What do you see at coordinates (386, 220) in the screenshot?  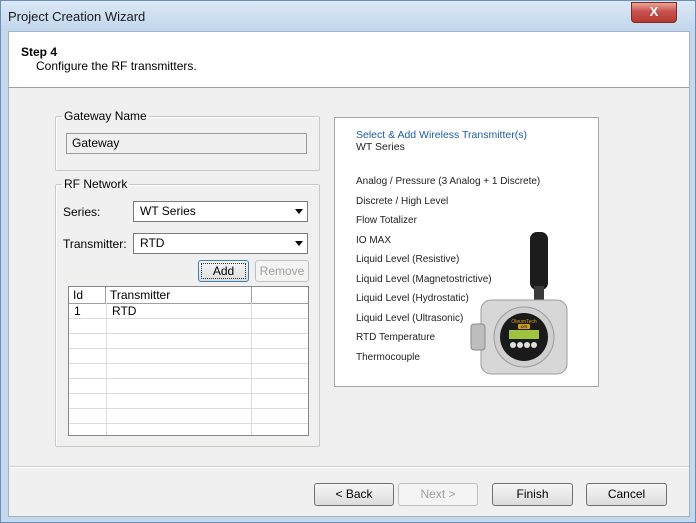 I see `product-item: Flow Totalizer` at bounding box center [386, 220].